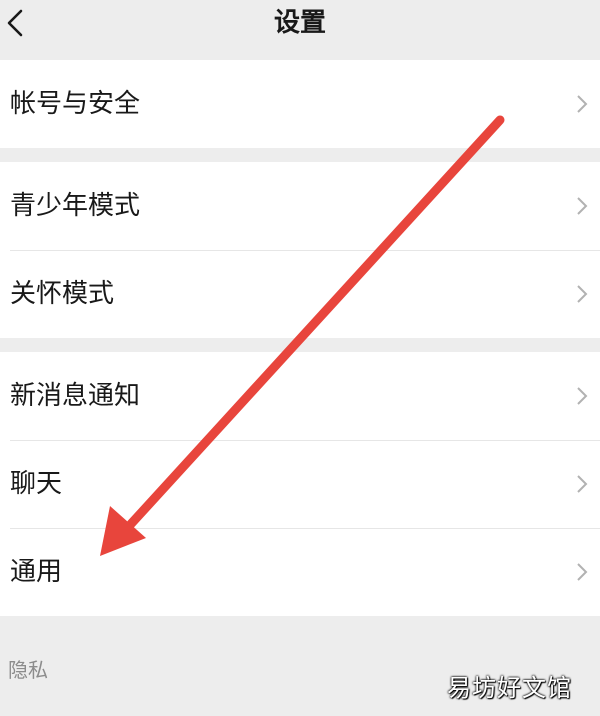  What do you see at coordinates (300, 206) in the screenshot?
I see `settings-item-teen-mode: 青少年模式` at bounding box center [300, 206].